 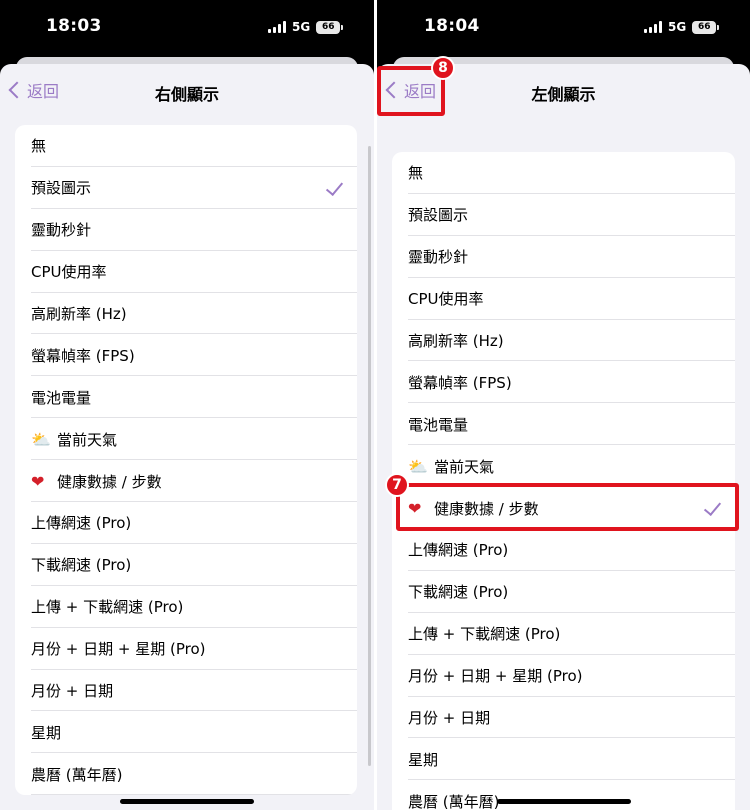 What do you see at coordinates (563, 29) in the screenshot?
I see `status-bar: 18:04 5G 66` at bounding box center [563, 29].